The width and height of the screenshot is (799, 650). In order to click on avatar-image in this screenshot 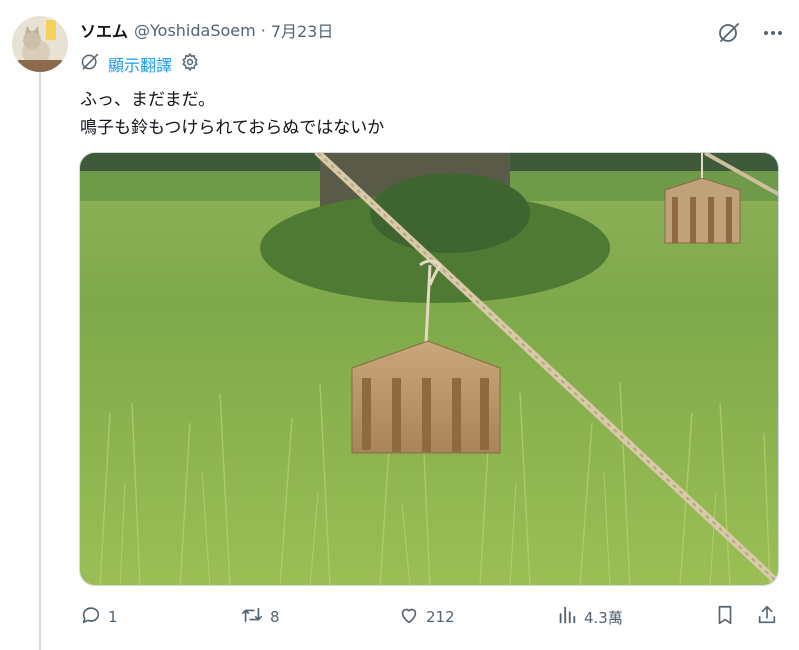, I will do `click(40, 44)`.